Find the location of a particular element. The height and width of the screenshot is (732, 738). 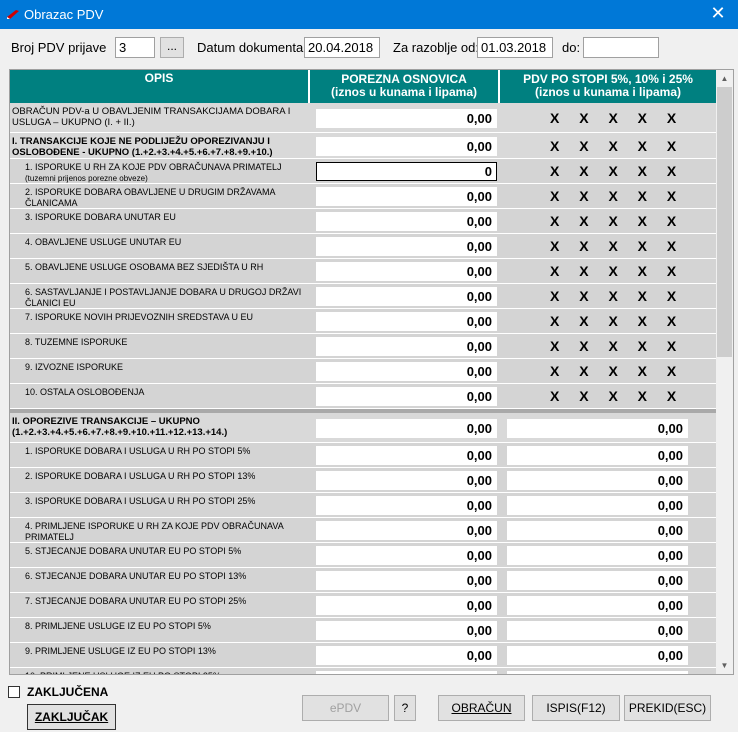

title-bar: Obrazac PDV ✕ is located at coordinates (369, 14).